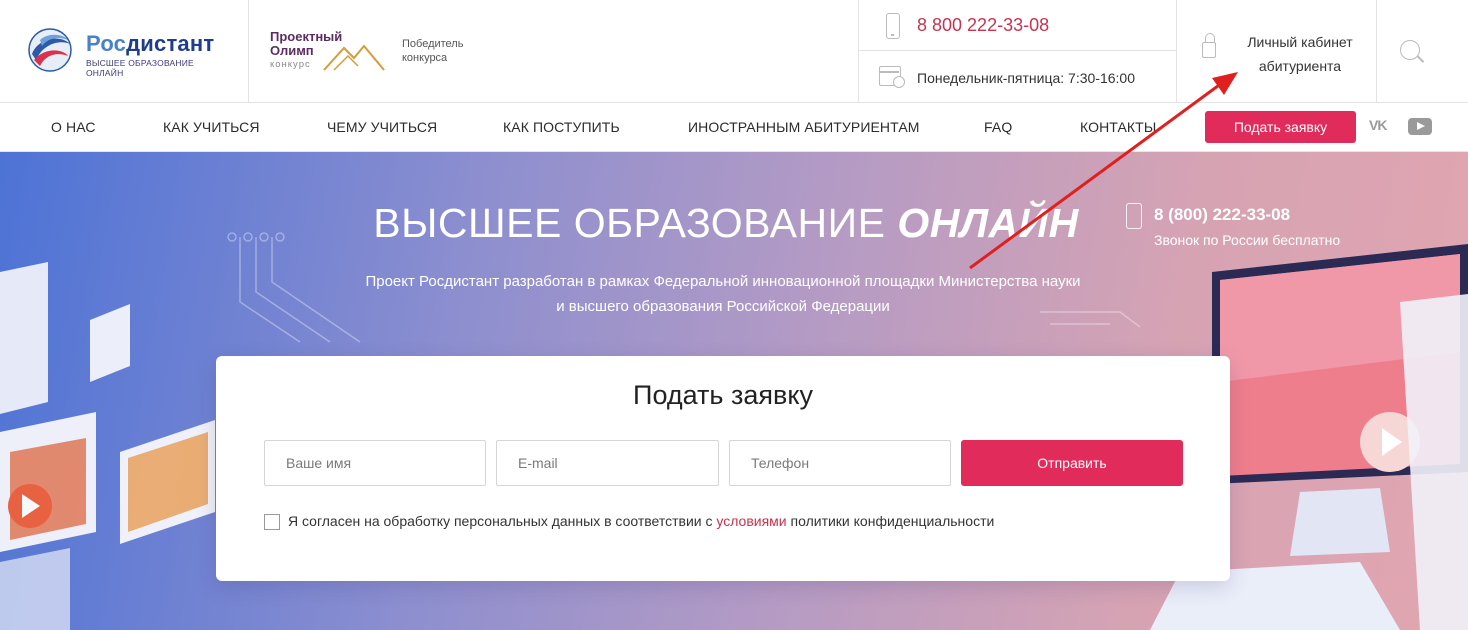 This screenshot has width=1468, height=630. I want to click on mountain-icon, so click(354, 57).